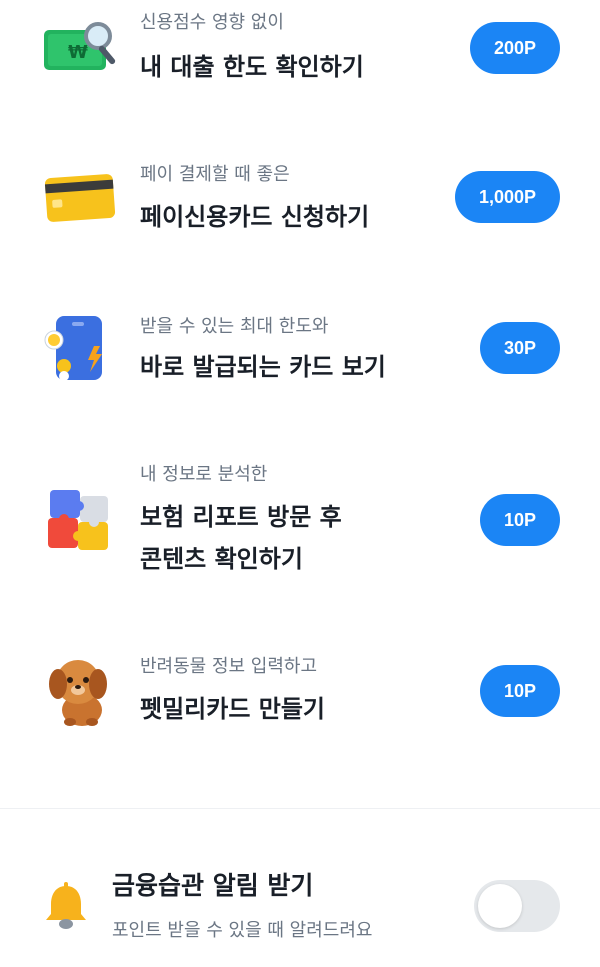 This screenshot has width=600, height=967. I want to click on section-divider, so click(300, 808).